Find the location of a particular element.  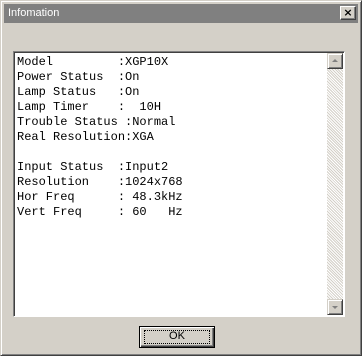

ok-button-label: OK is located at coordinates (177, 336).